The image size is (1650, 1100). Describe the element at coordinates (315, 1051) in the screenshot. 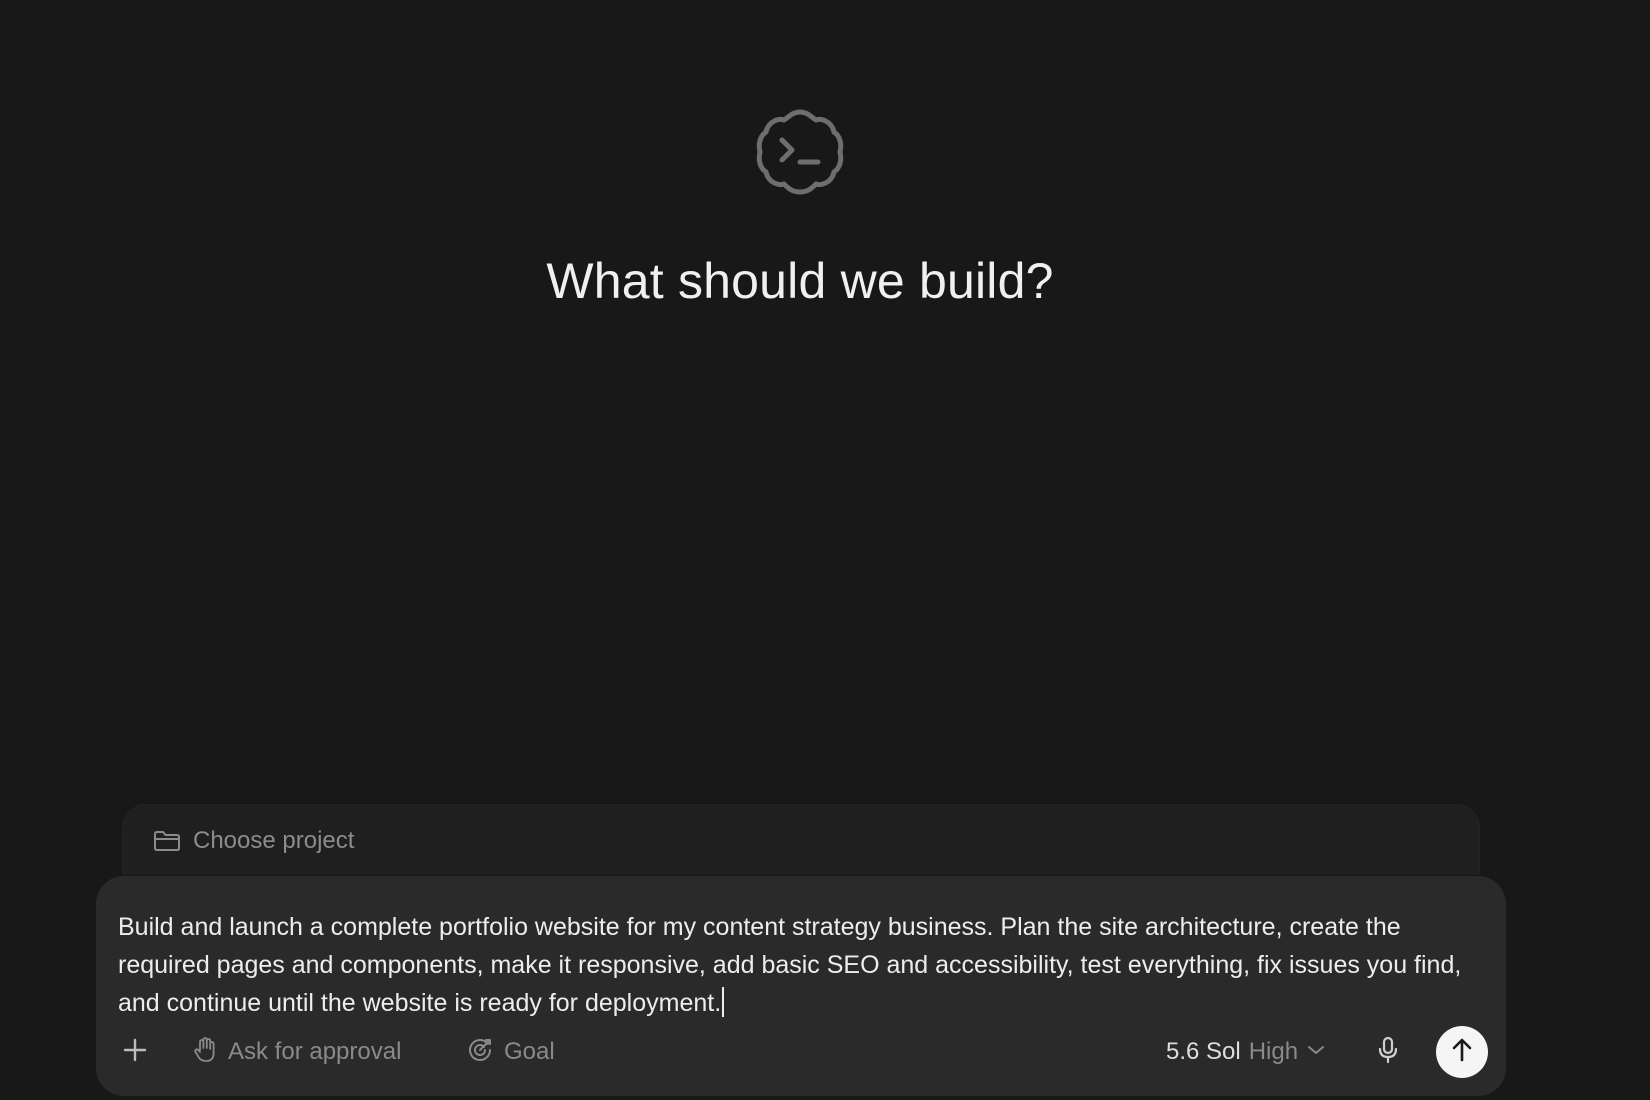

I see `approval-mode-label: Ask for approval` at that location.